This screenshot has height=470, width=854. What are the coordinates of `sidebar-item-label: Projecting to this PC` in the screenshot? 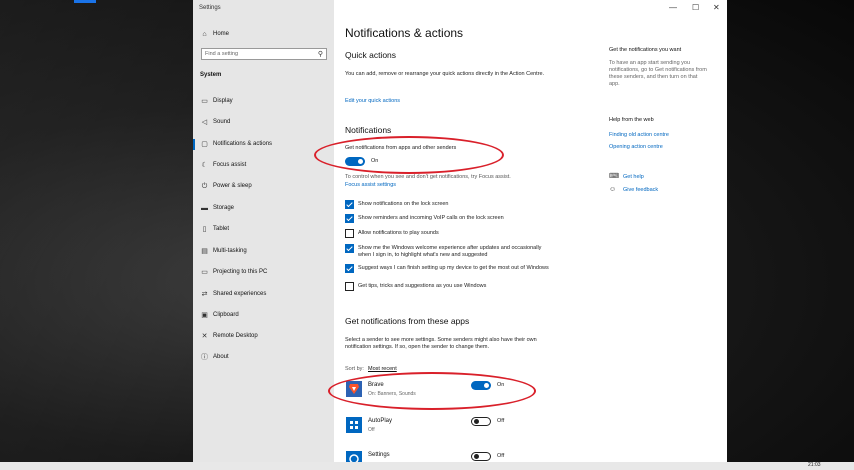 It's located at (240, 272).